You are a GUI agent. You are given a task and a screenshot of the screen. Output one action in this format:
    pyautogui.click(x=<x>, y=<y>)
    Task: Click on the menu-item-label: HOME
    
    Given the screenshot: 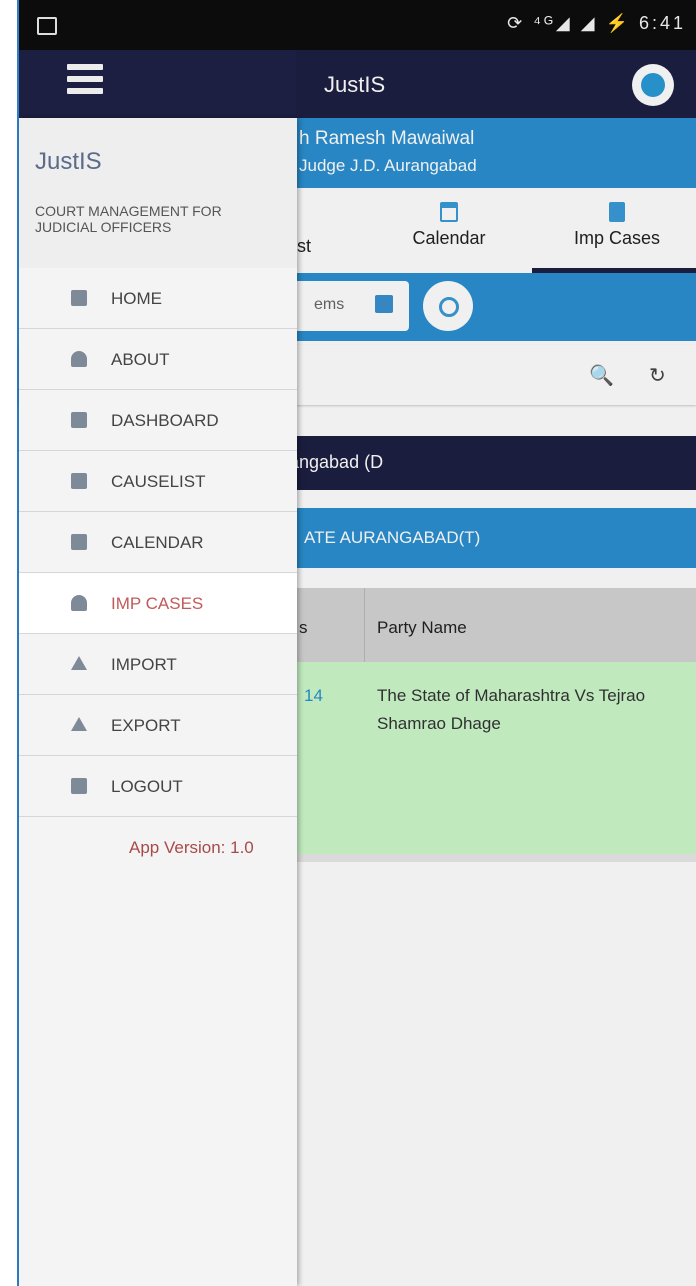 What is the action you would take?
    pyautogui.click(x=136, y=298)
    